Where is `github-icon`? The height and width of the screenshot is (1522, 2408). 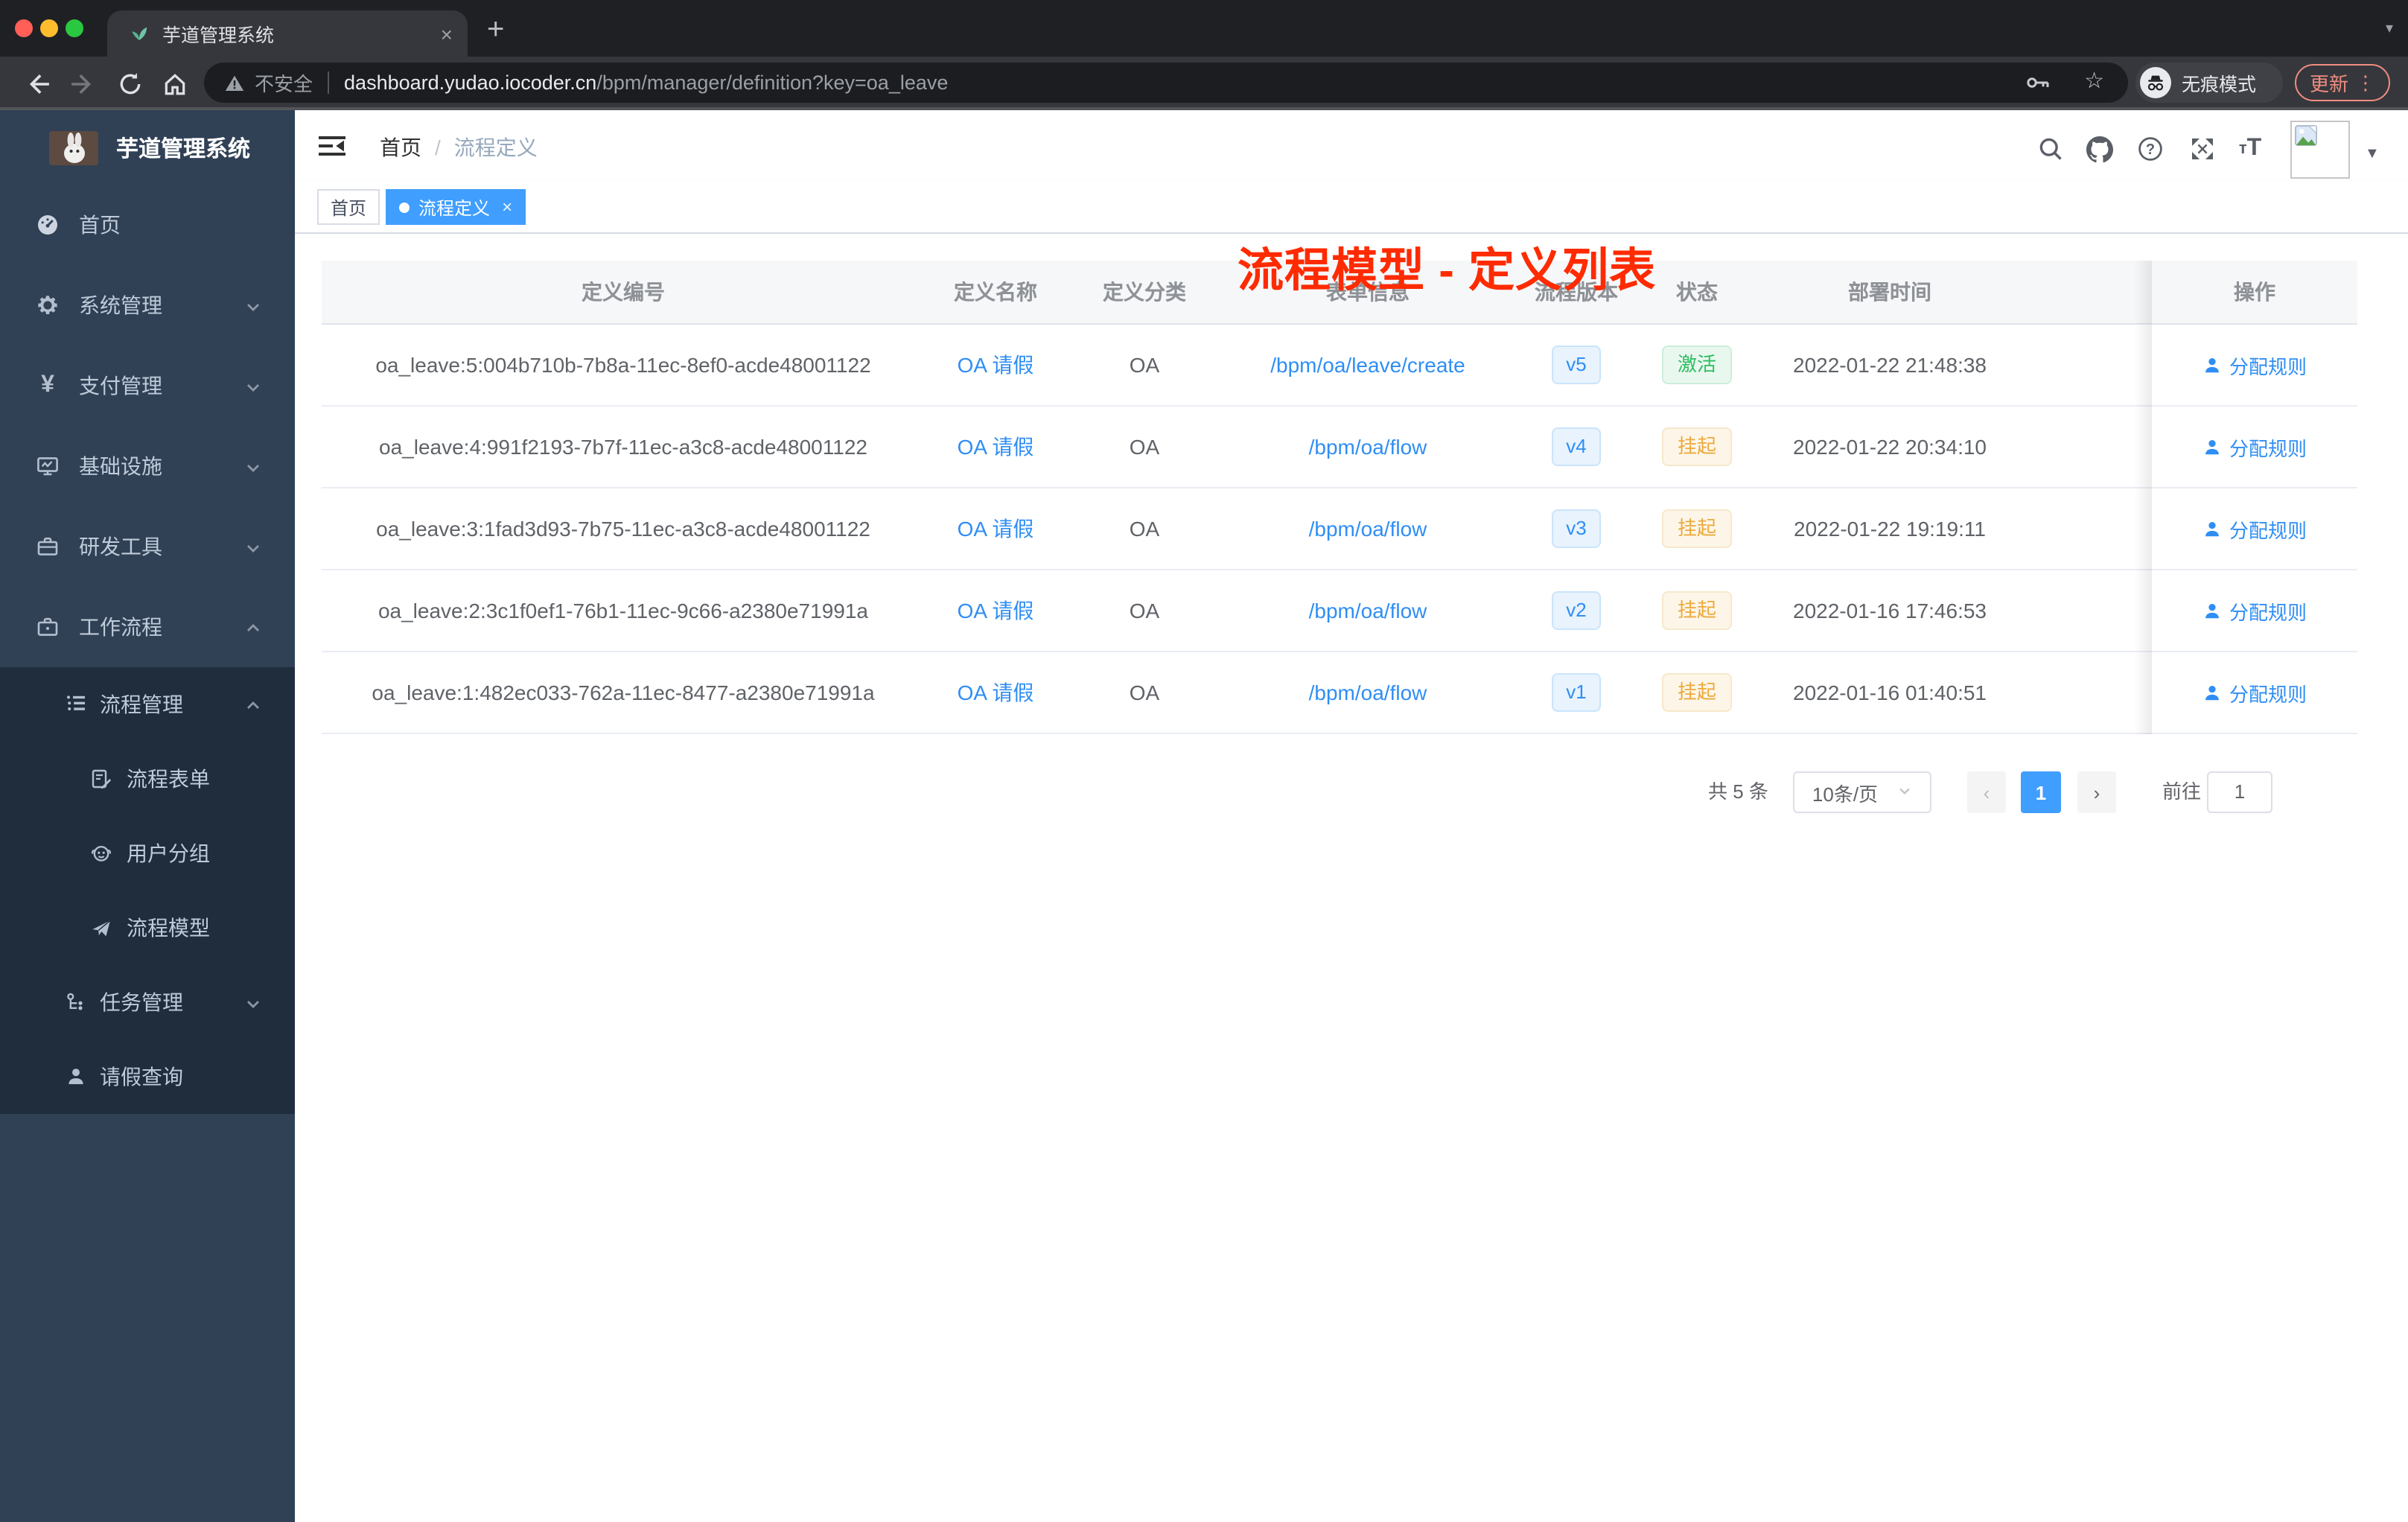
github-icon is located at coordinates (2099, 149).